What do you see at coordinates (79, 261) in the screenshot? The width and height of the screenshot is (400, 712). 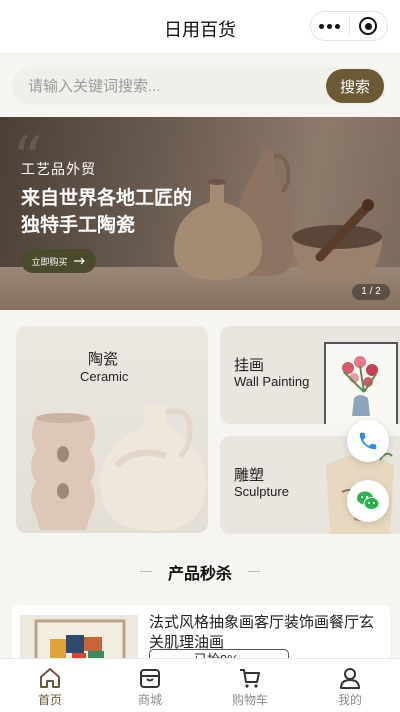 I see `arrow-right-icon` at bounding box center [79, 261].